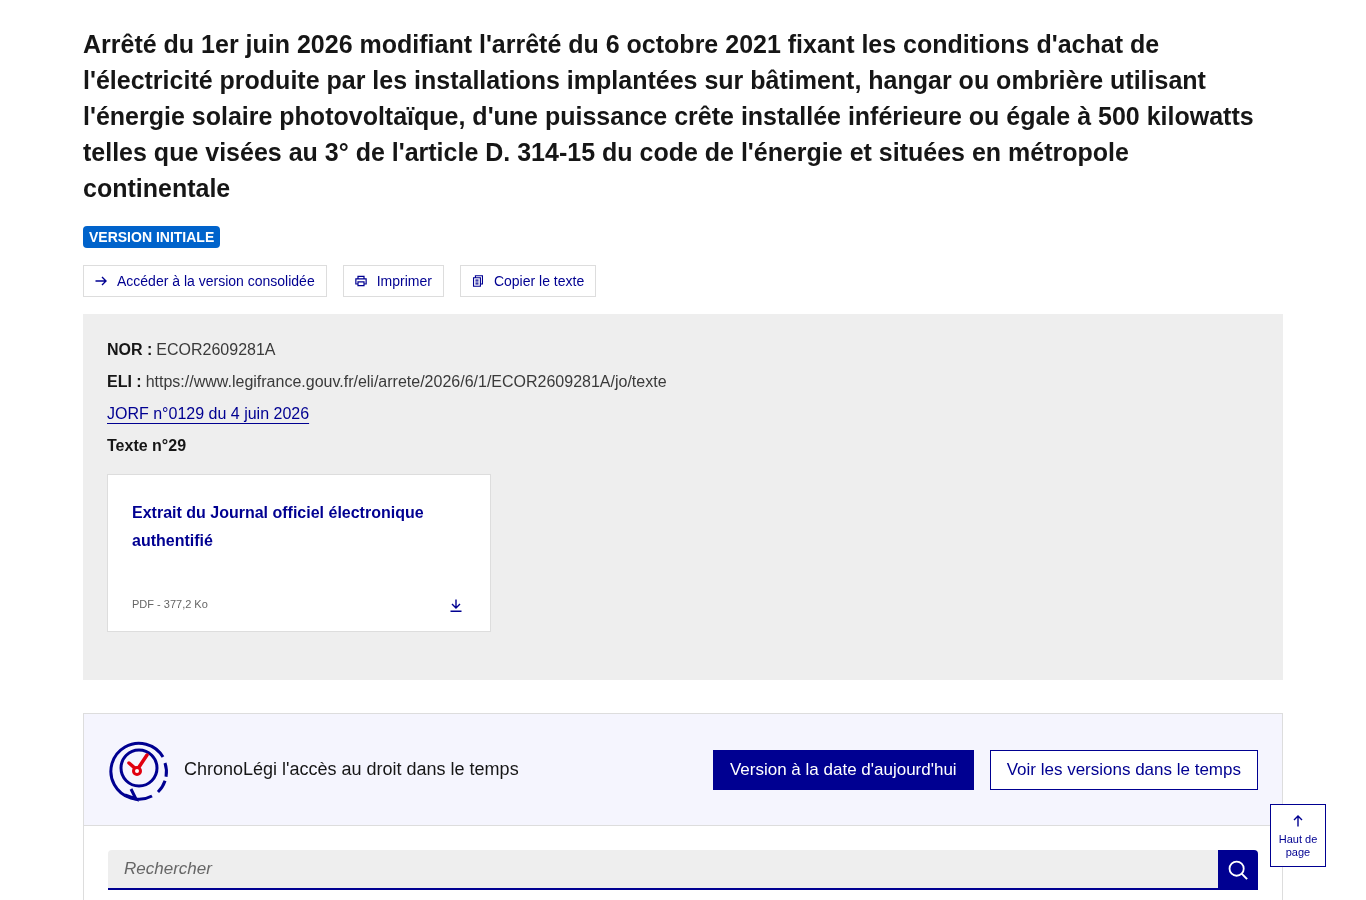 This screenshot has width=1366, height=900. I want to click on chronolegi-title: ChronoLégi l'accès au droit dans le temps, so click(351, 769).